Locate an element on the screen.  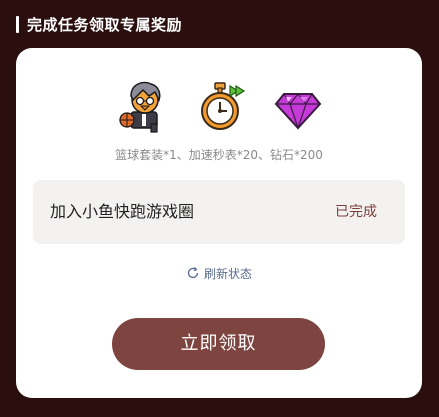
section-title: 完成任务领取专属奖励 is located at coordinates (105, 24).